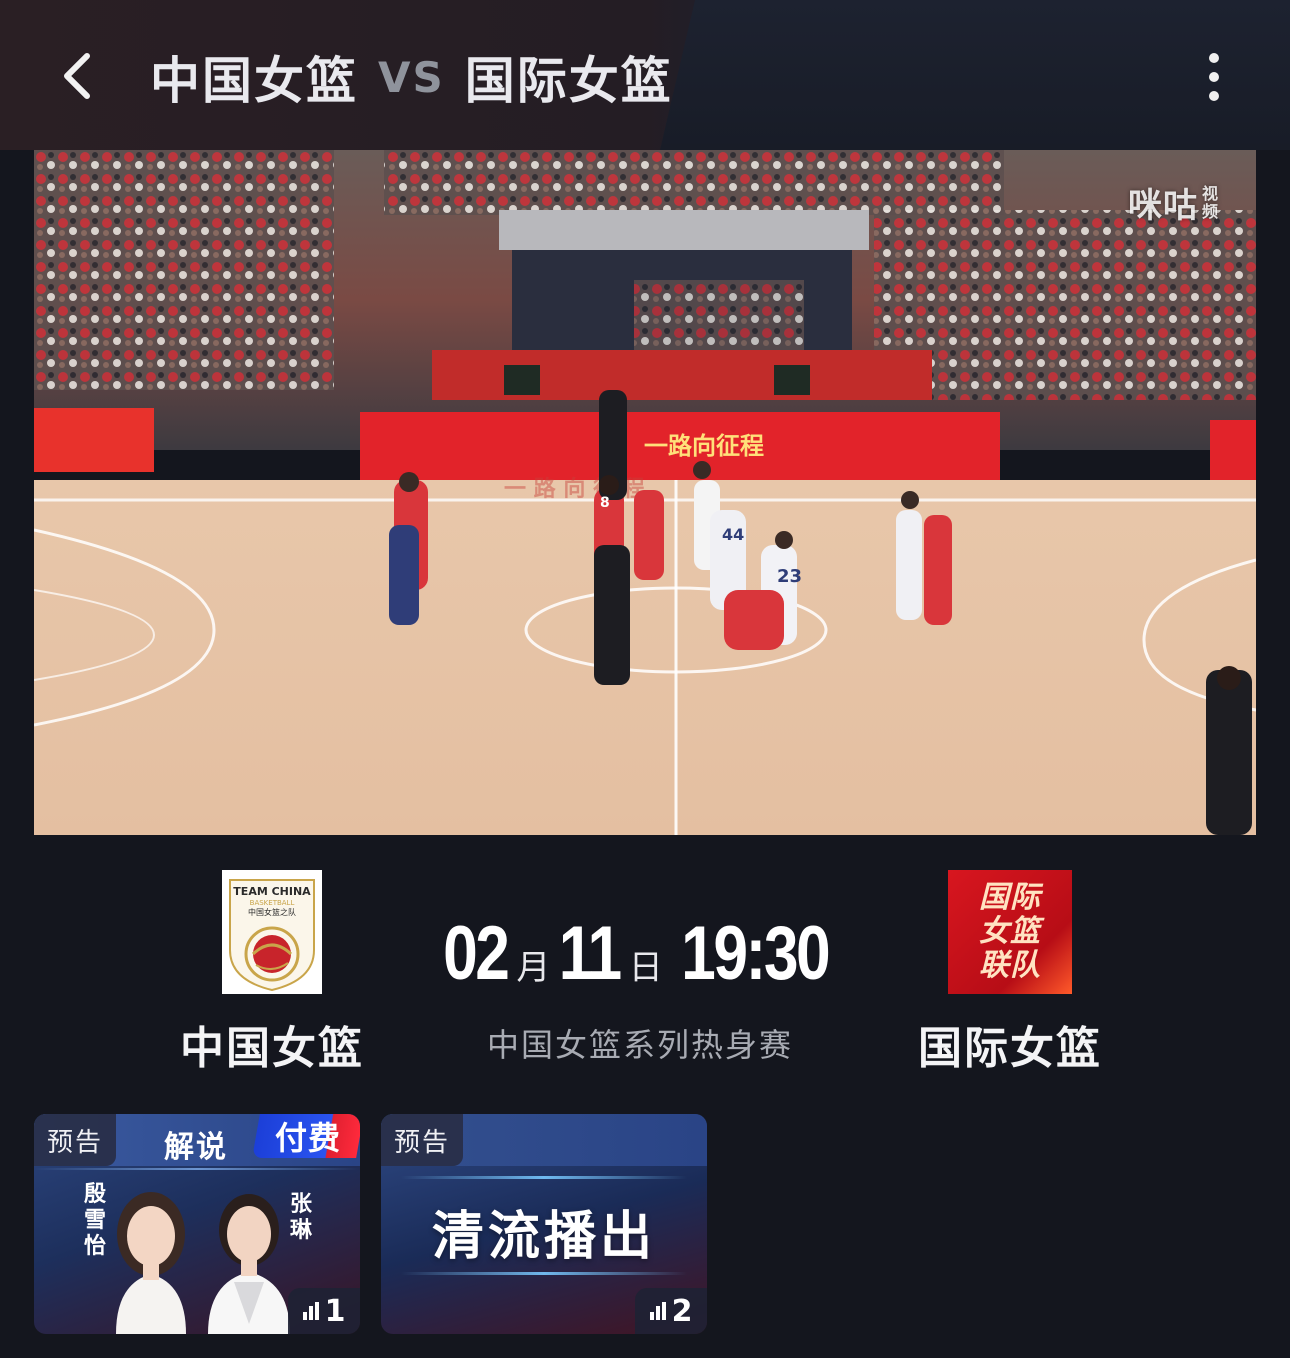  Describe the element at coordinates (197, 1169) in the screenshot. I see `card-divider` at that location.